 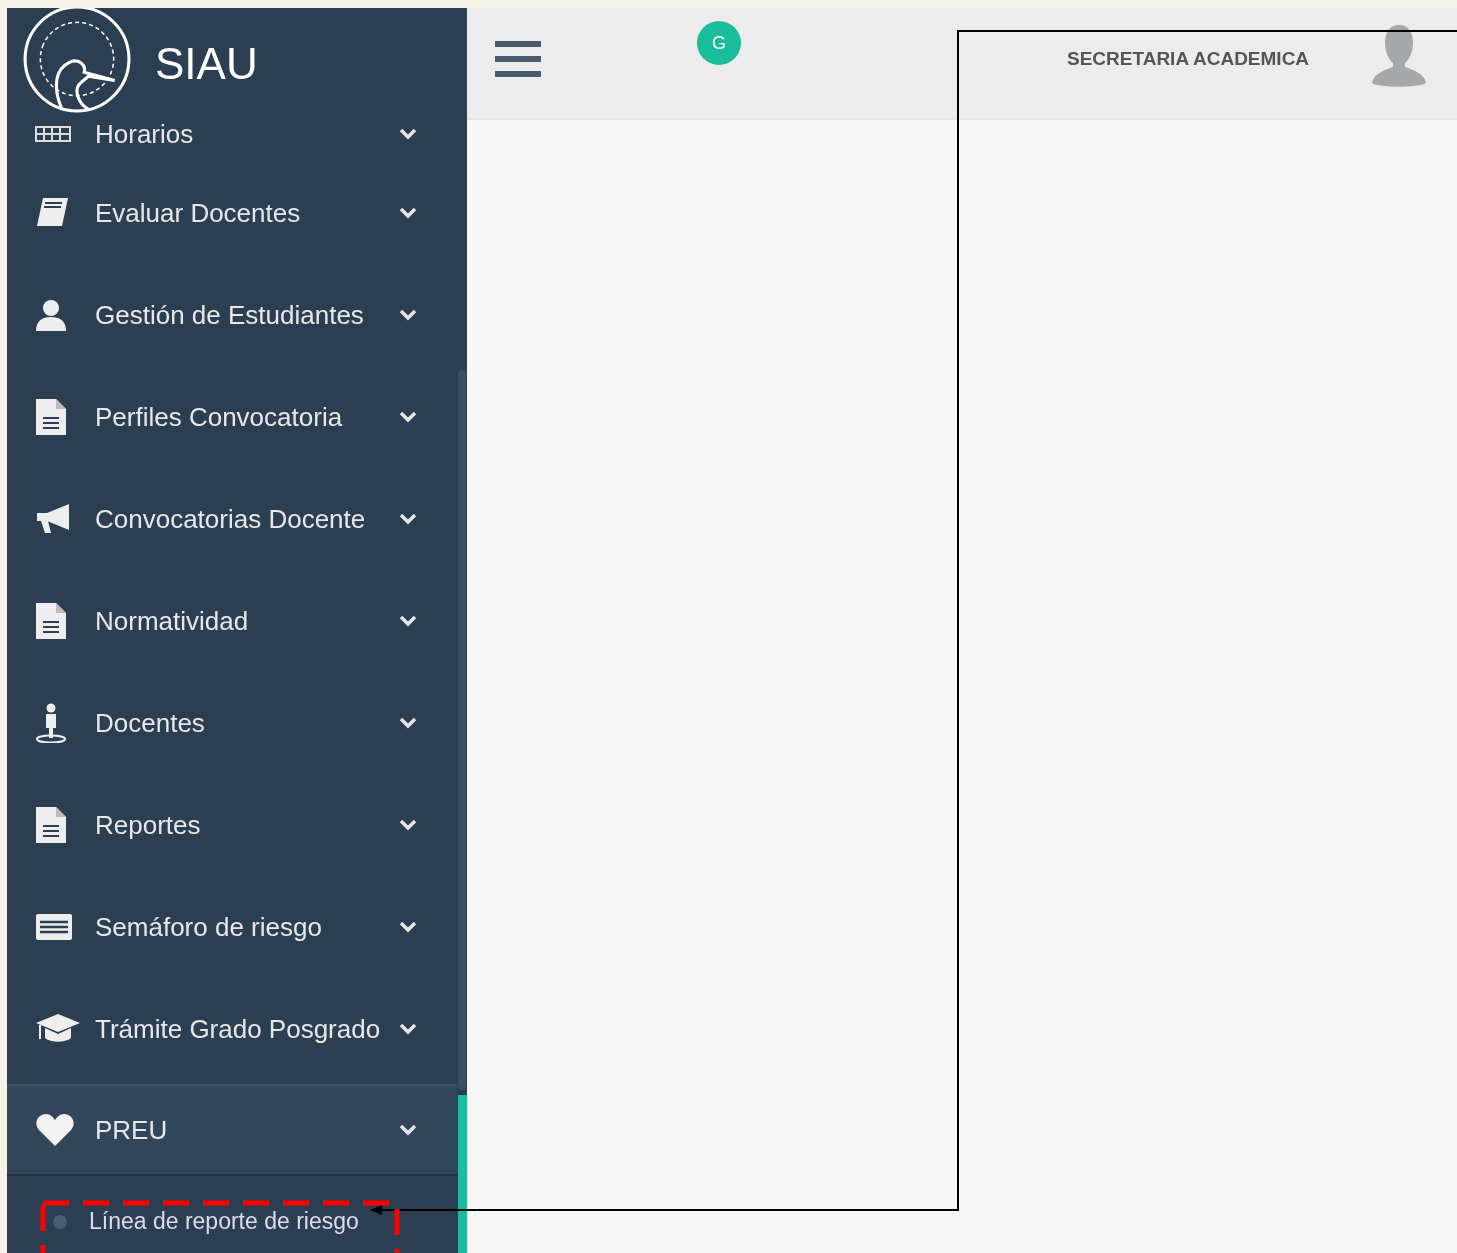 What do you see at coordinates (54, 927) in the screenshot?
I see `table-icon` at bounding box center [54, 927].